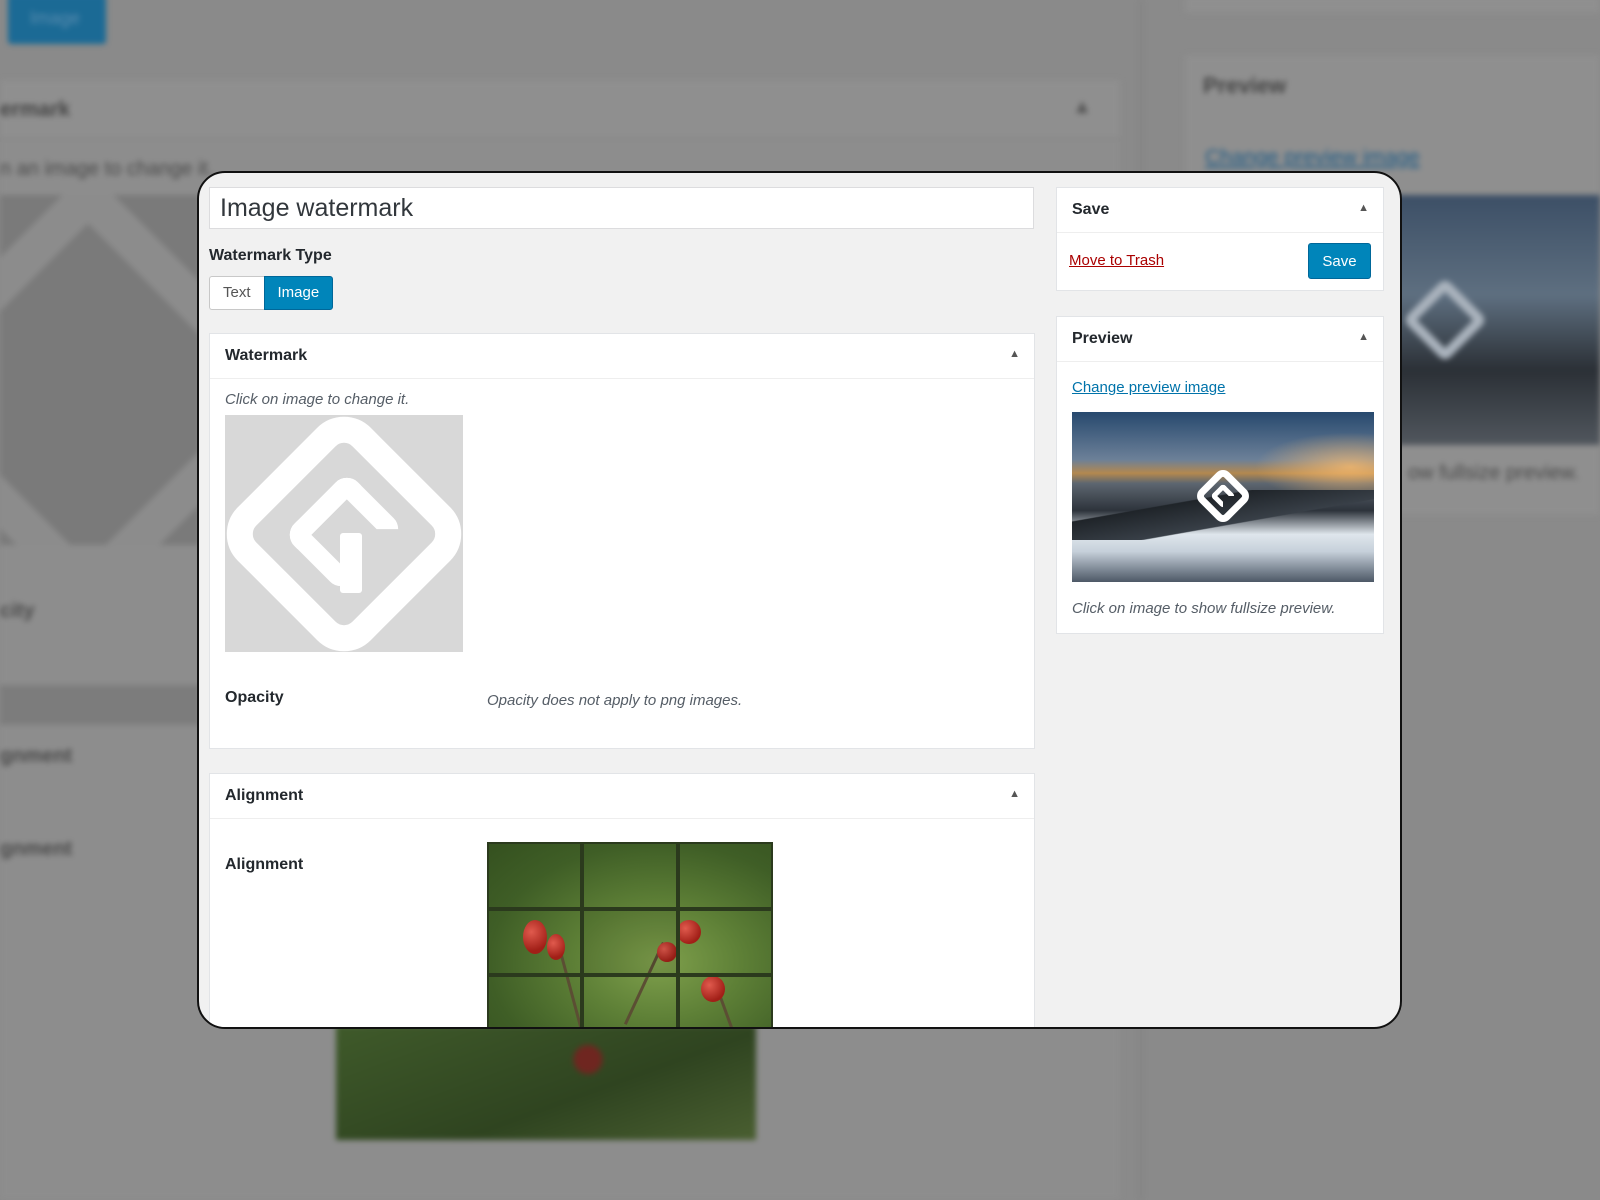  Describe the element at coordinates (1223, 497) in the screenshot. I see `preview-image` at that location.